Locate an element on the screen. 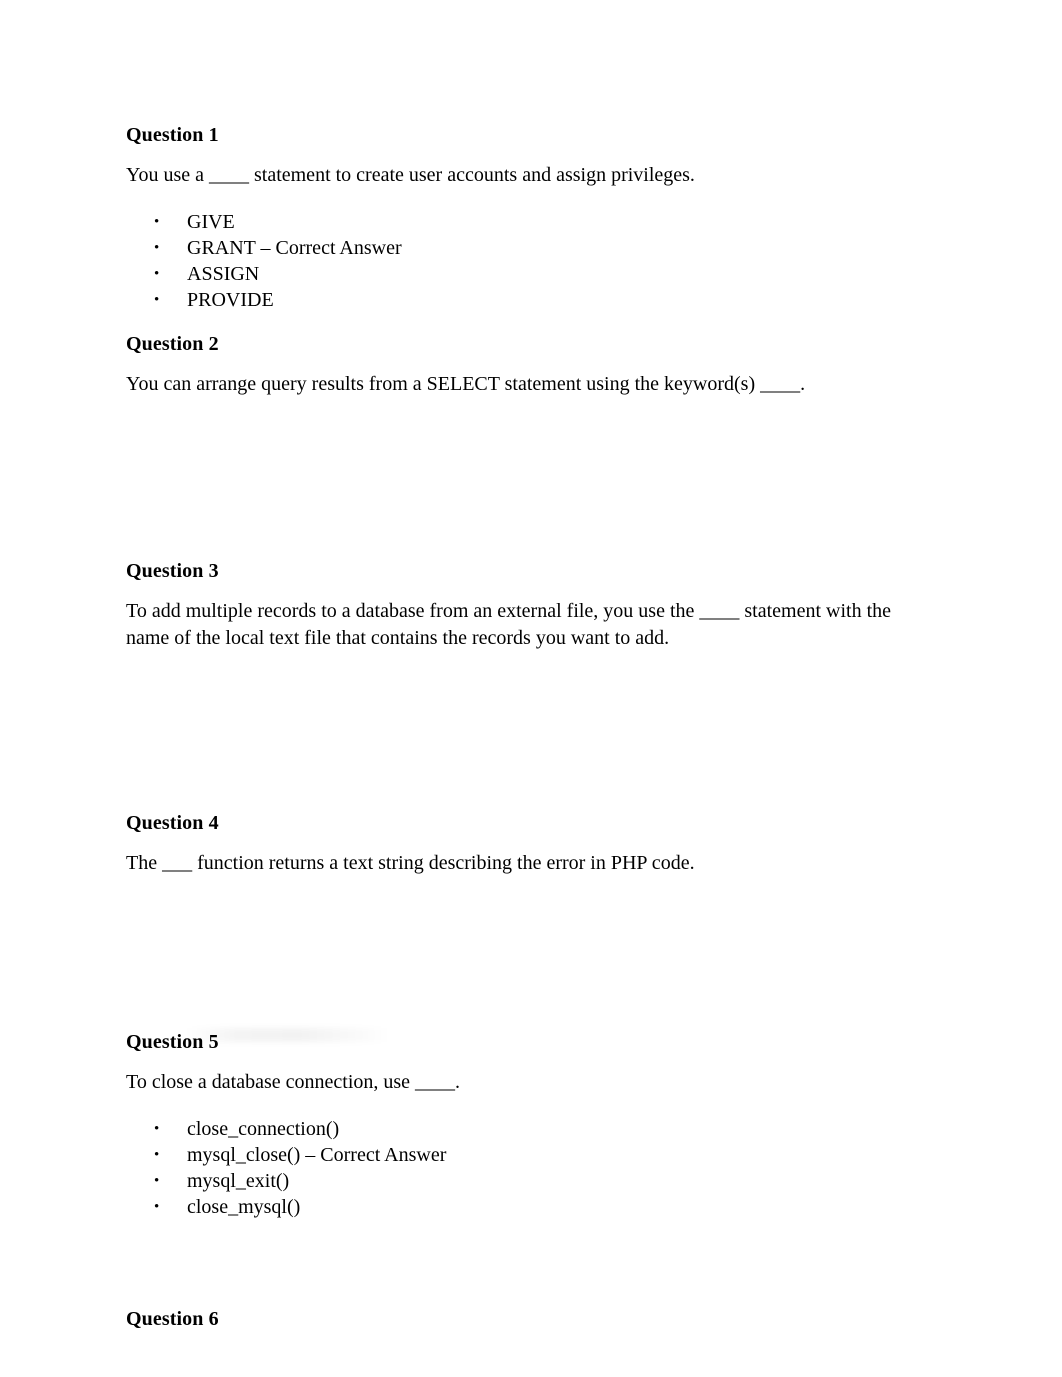 This screenshot has height=1377, width=1062. question-block-6: Question 6 is located at coordinates (524, 1319).